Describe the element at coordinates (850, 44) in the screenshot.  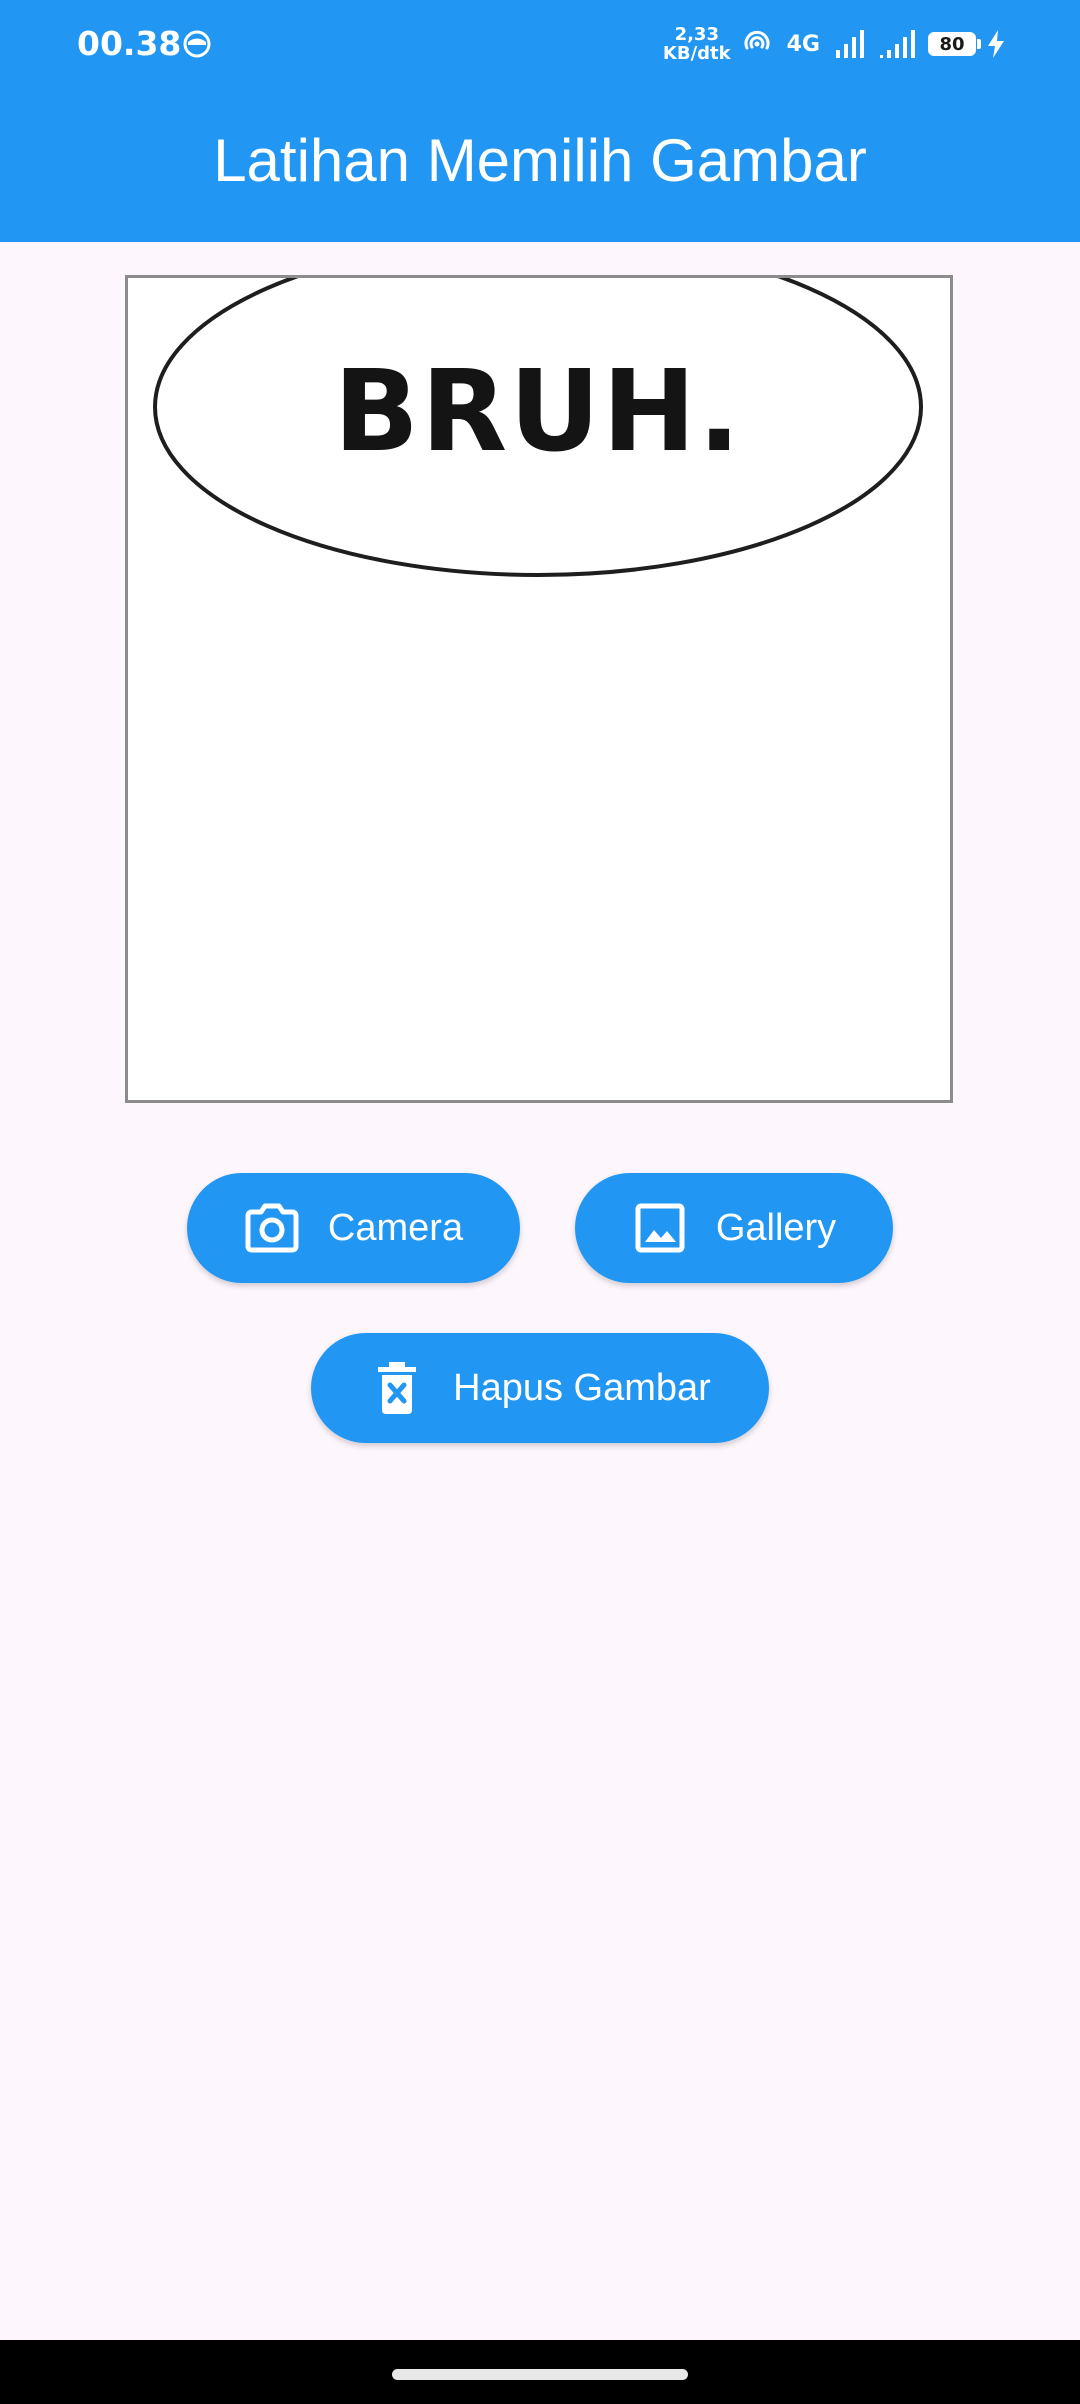
I see `signal-icon-sim1` at that location.